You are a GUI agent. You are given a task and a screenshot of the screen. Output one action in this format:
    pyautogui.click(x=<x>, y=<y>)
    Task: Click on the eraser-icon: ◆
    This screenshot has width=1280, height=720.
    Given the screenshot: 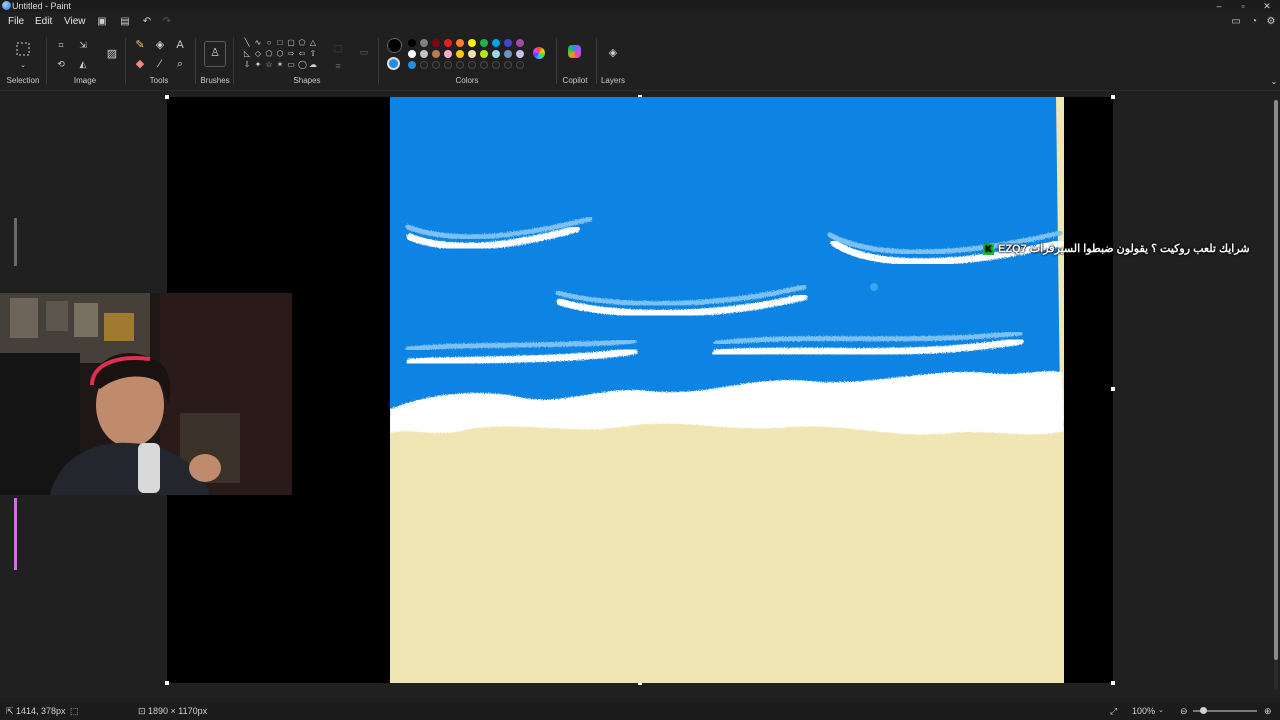 What is the action you would take?
    pyautogui.click(x=140, y=64)
    